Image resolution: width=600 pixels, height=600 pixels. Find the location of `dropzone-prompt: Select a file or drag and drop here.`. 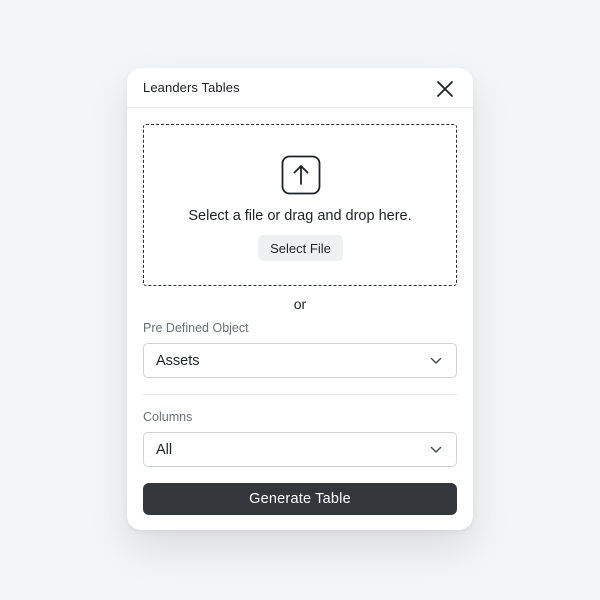

dropzone-prompt: Select a file or drag and drop here. is located at coordinates (300, 216).